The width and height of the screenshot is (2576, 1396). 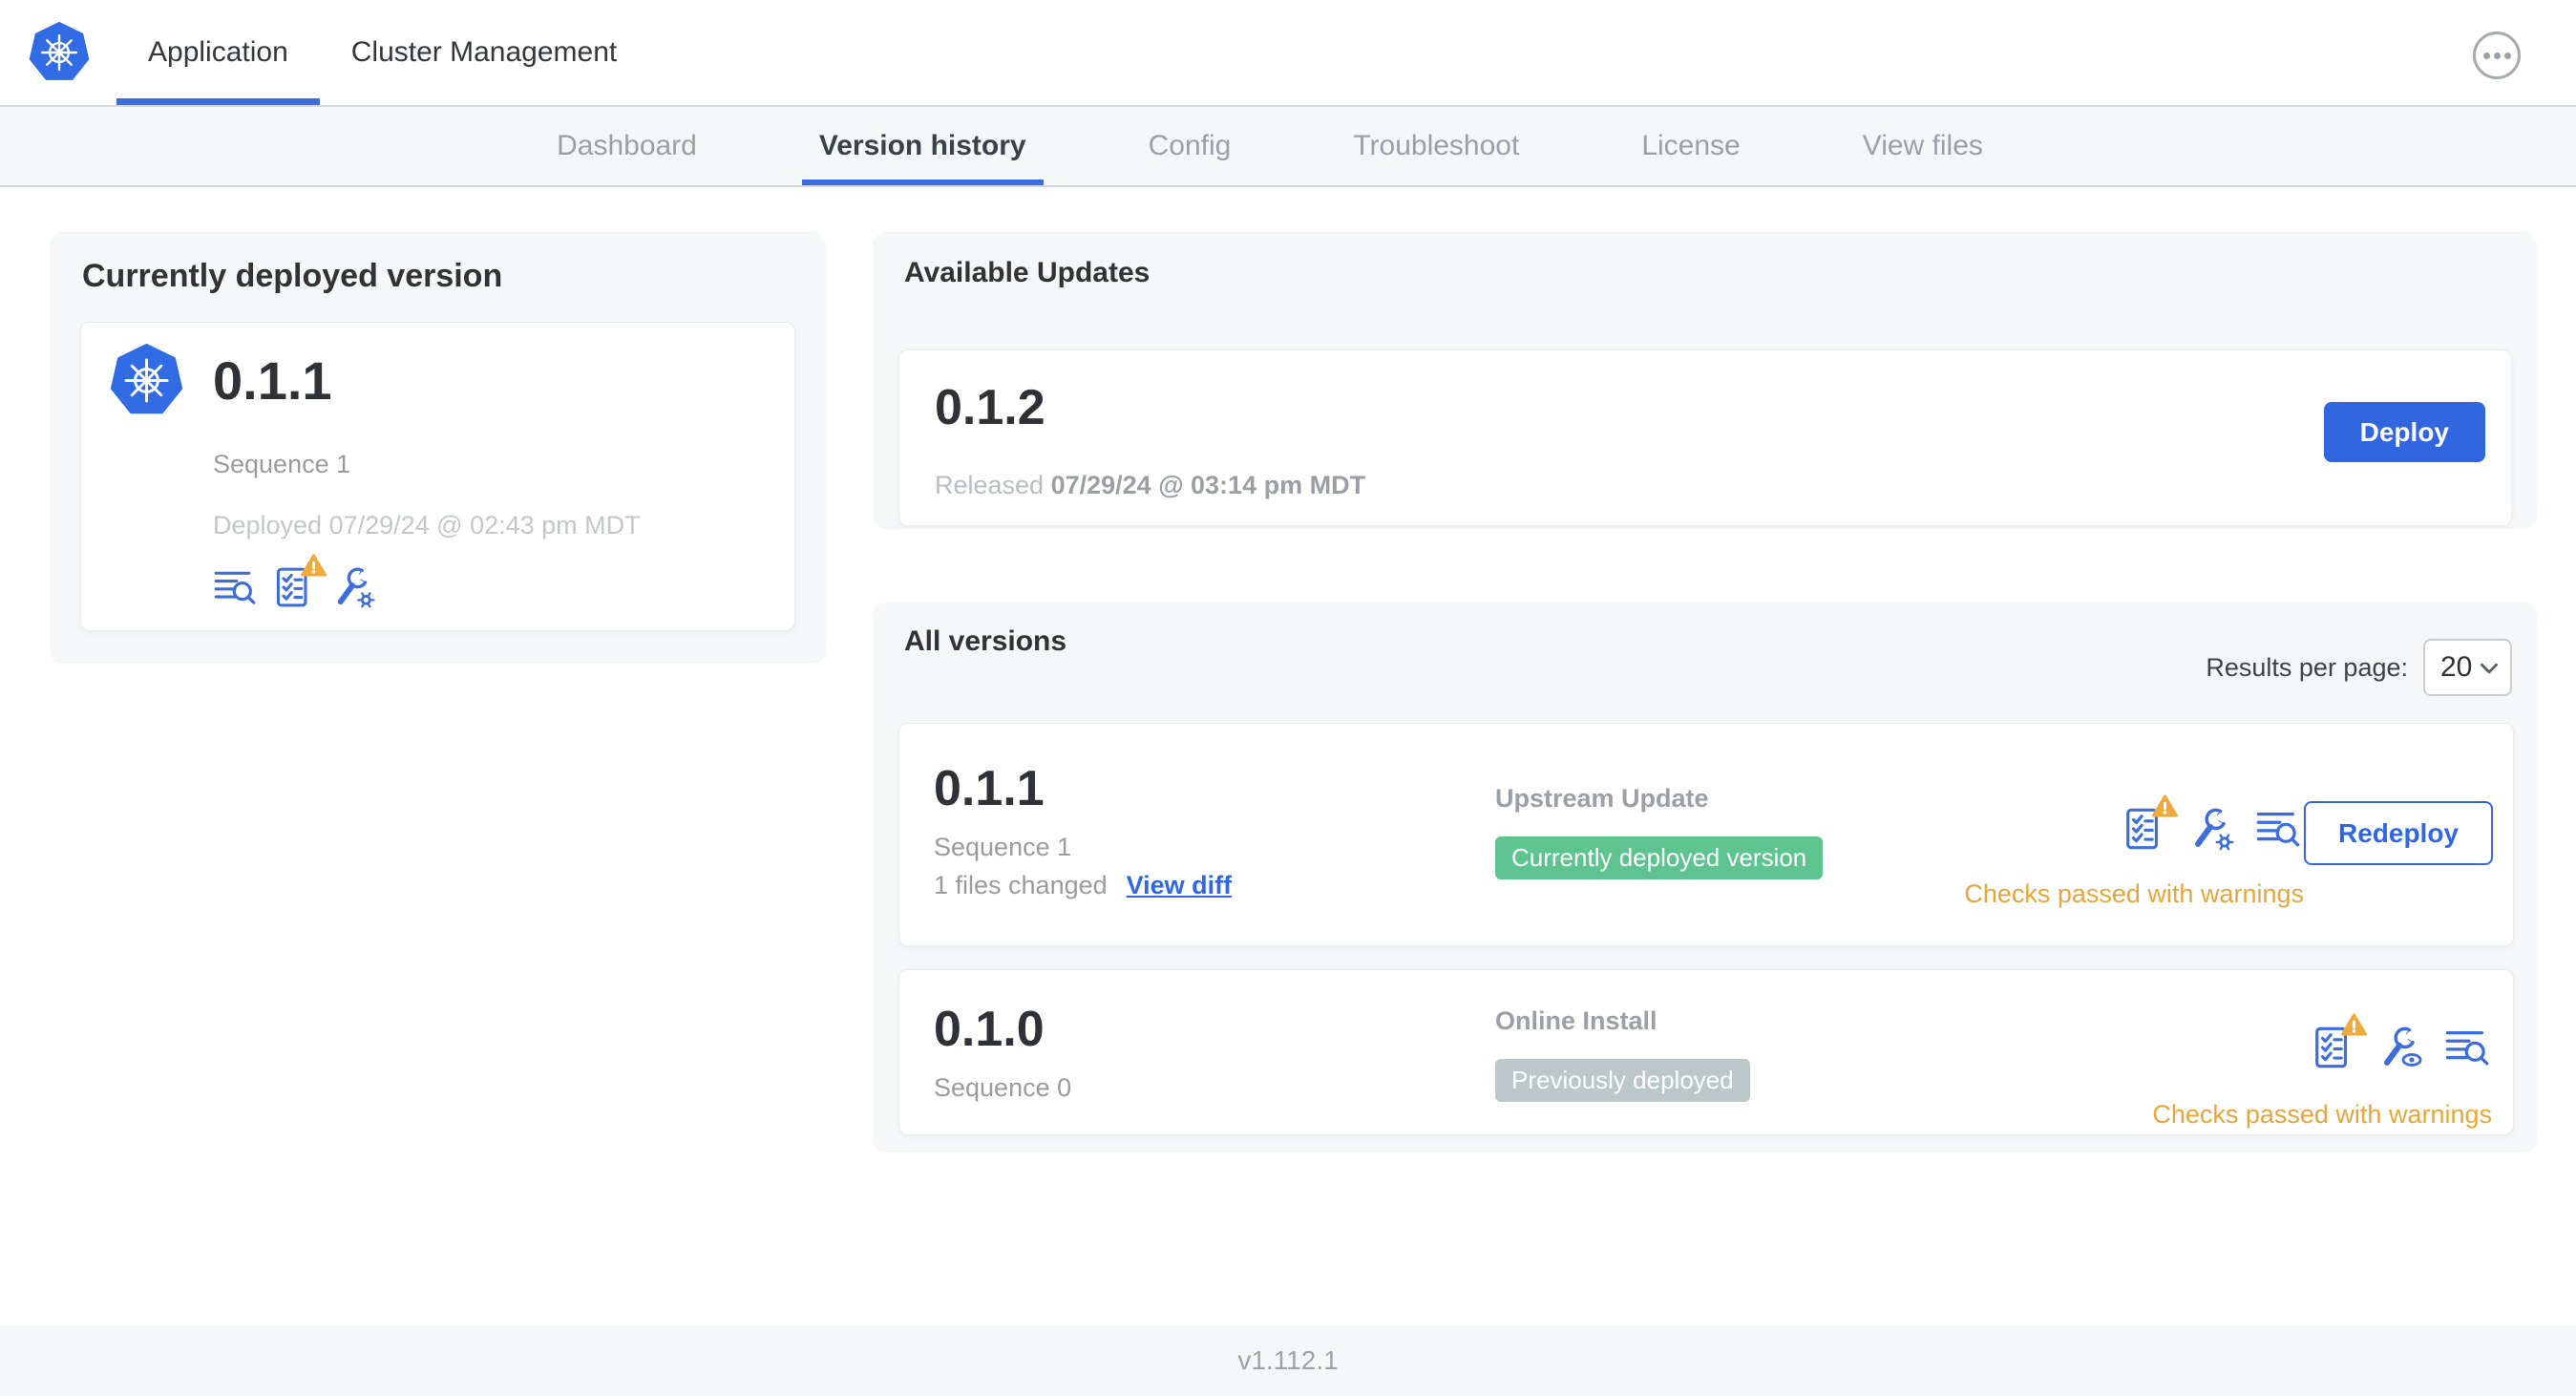 I want to click on view-diff-link: View diff, so click(x=1180, y=885).